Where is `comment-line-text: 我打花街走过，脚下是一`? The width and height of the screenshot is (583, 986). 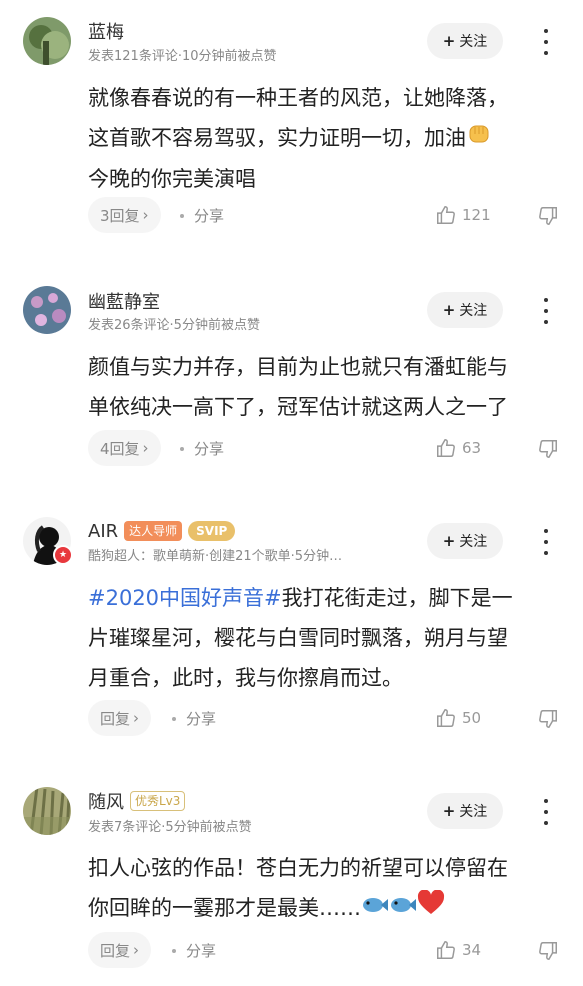
comment-line-text: 我打花街走过，脚下是一 is located at coordinates (397, 598).